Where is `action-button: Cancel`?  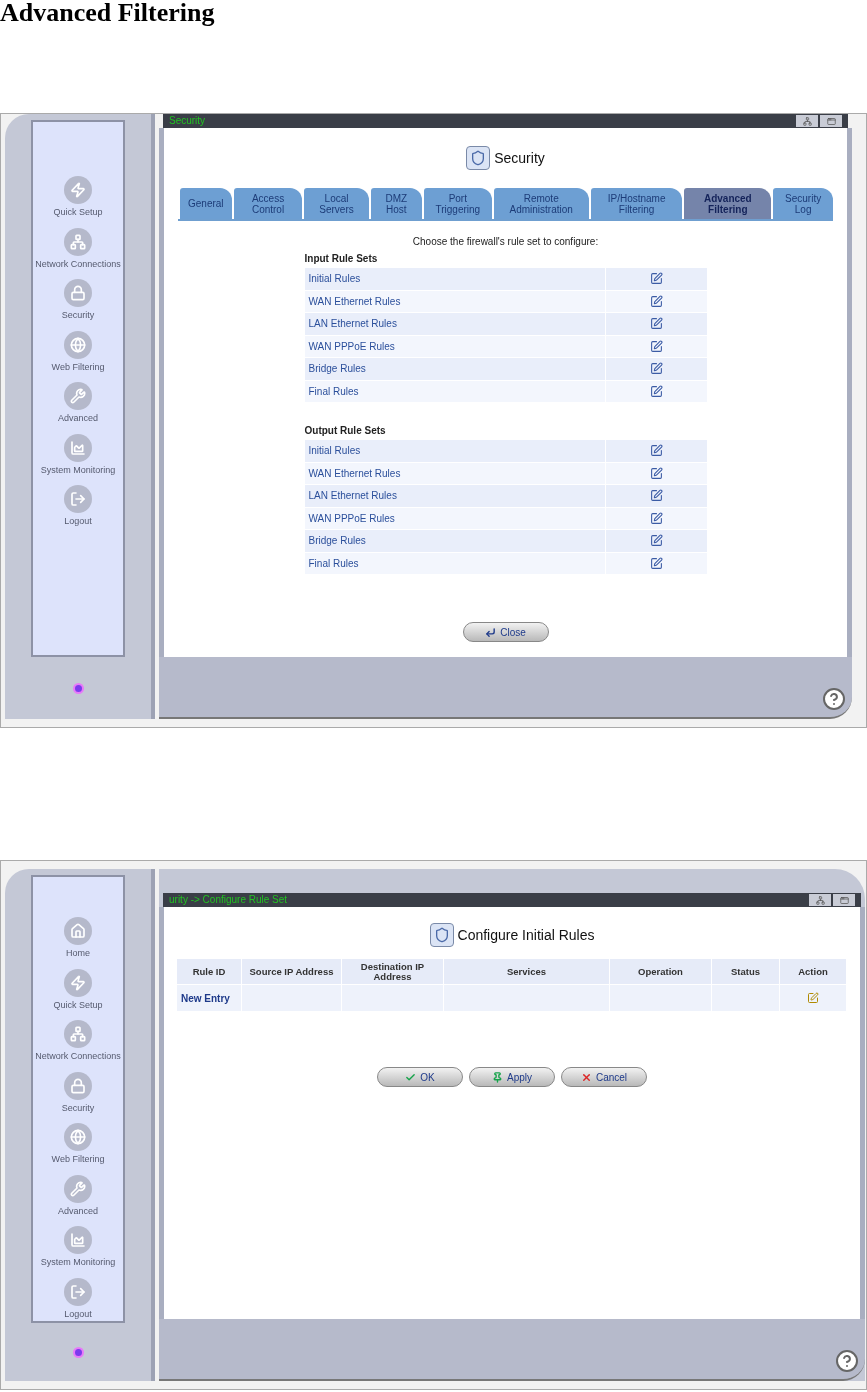 action-button: Cancel is located at coordinates (604, 1077).